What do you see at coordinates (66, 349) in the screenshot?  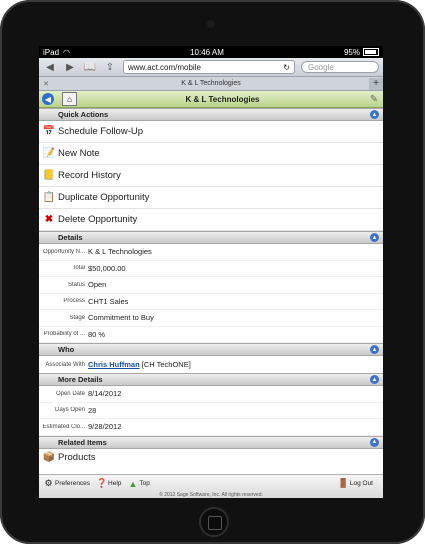 I see `section-label: Who` at bounding box center [66, 349].